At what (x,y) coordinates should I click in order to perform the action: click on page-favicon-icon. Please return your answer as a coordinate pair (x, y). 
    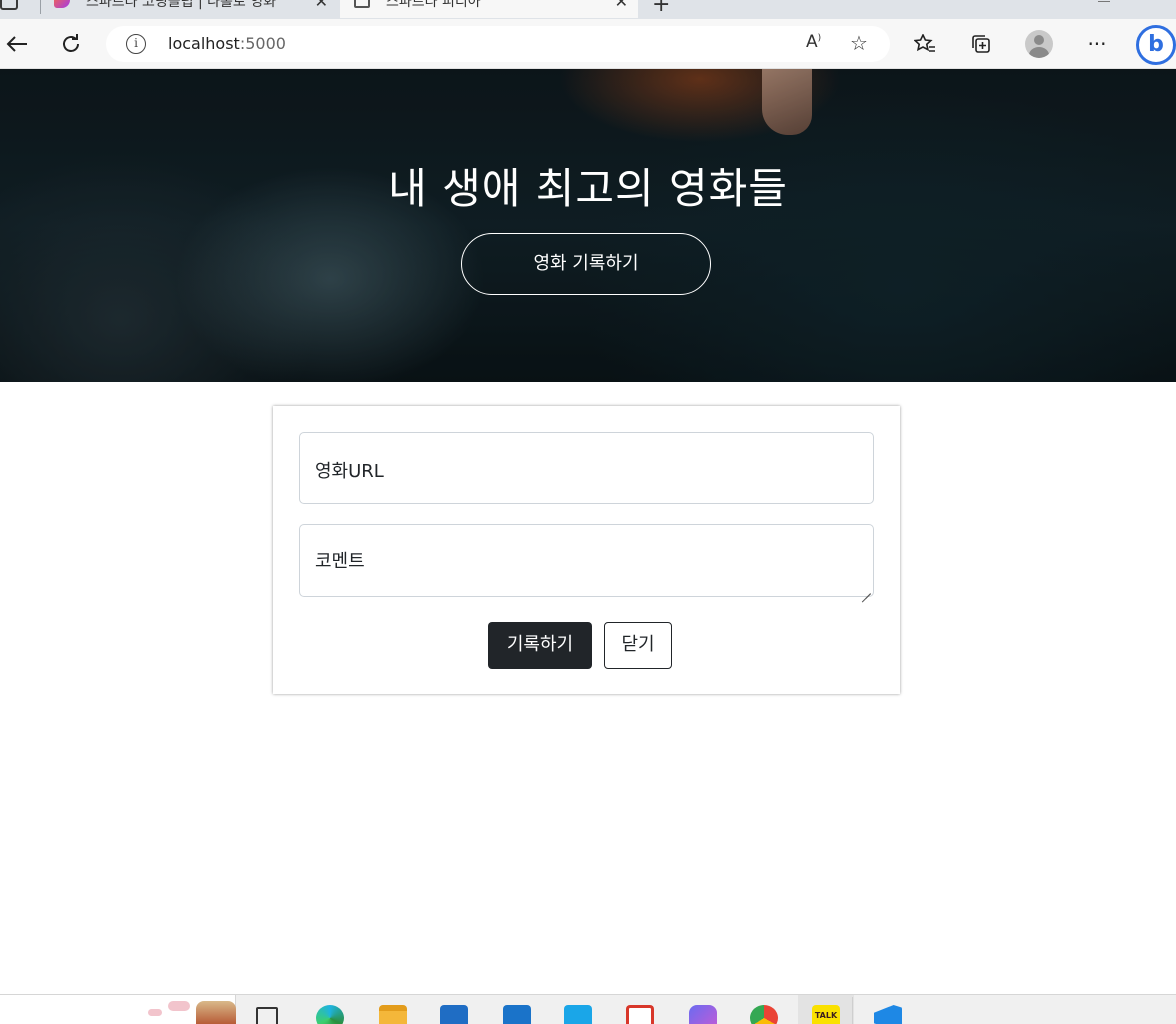
    Looking at the image, I should click on (362, 4).